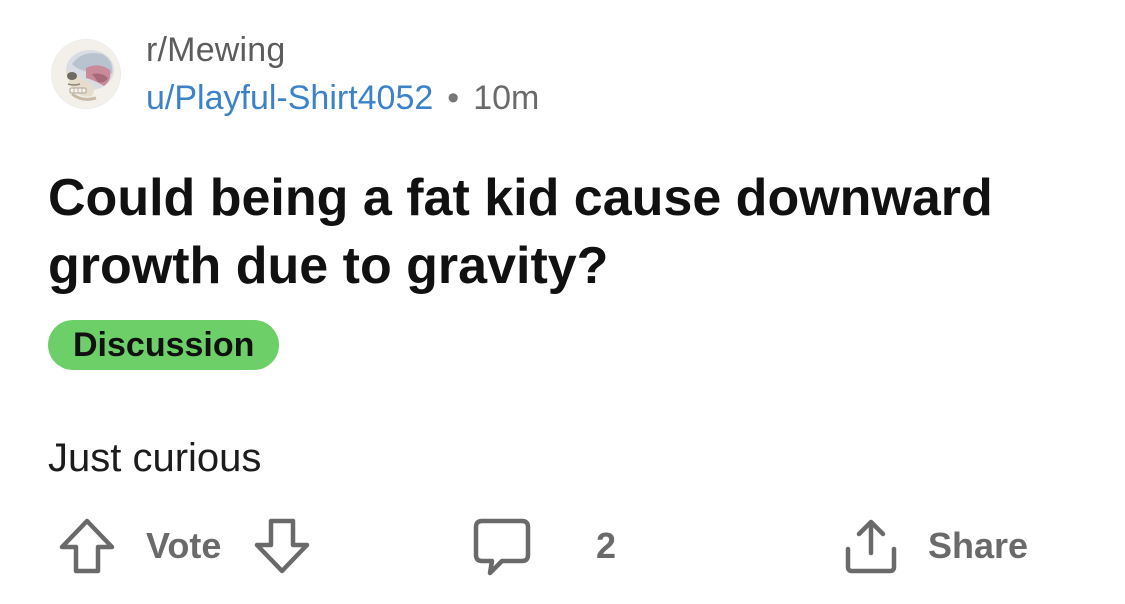  I want to click on post-body: Just curious, so click(155, 458).